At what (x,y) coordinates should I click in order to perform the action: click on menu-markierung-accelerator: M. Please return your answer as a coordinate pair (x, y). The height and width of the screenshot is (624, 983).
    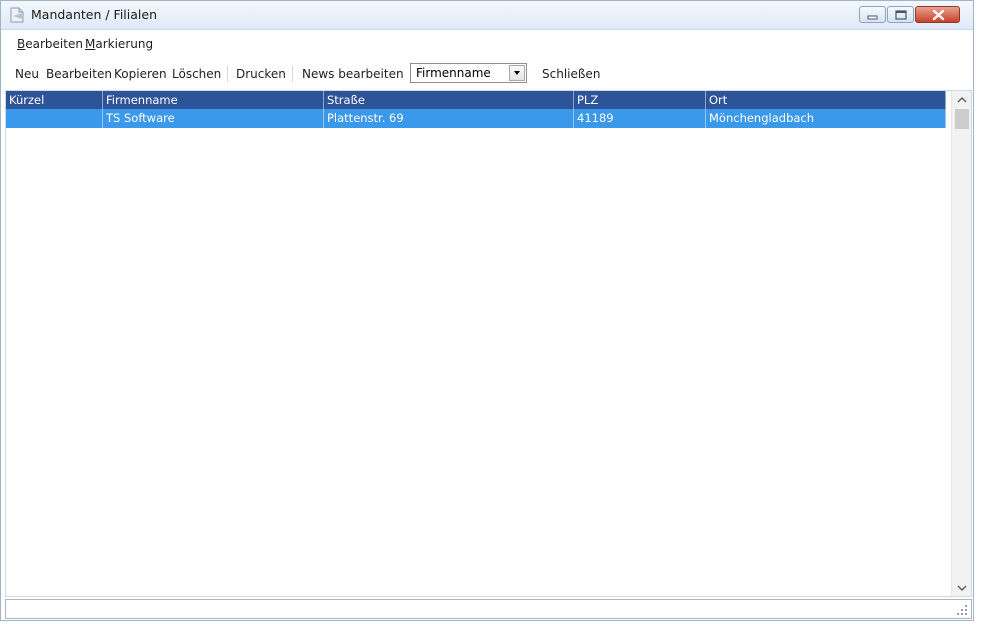
    Looking at the image, I should click on (90, 44).